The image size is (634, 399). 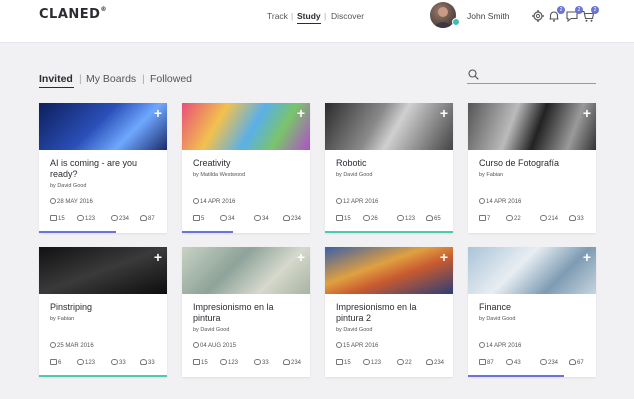 I want to click on nav-discover: Discover, so click(x=347, y=16).